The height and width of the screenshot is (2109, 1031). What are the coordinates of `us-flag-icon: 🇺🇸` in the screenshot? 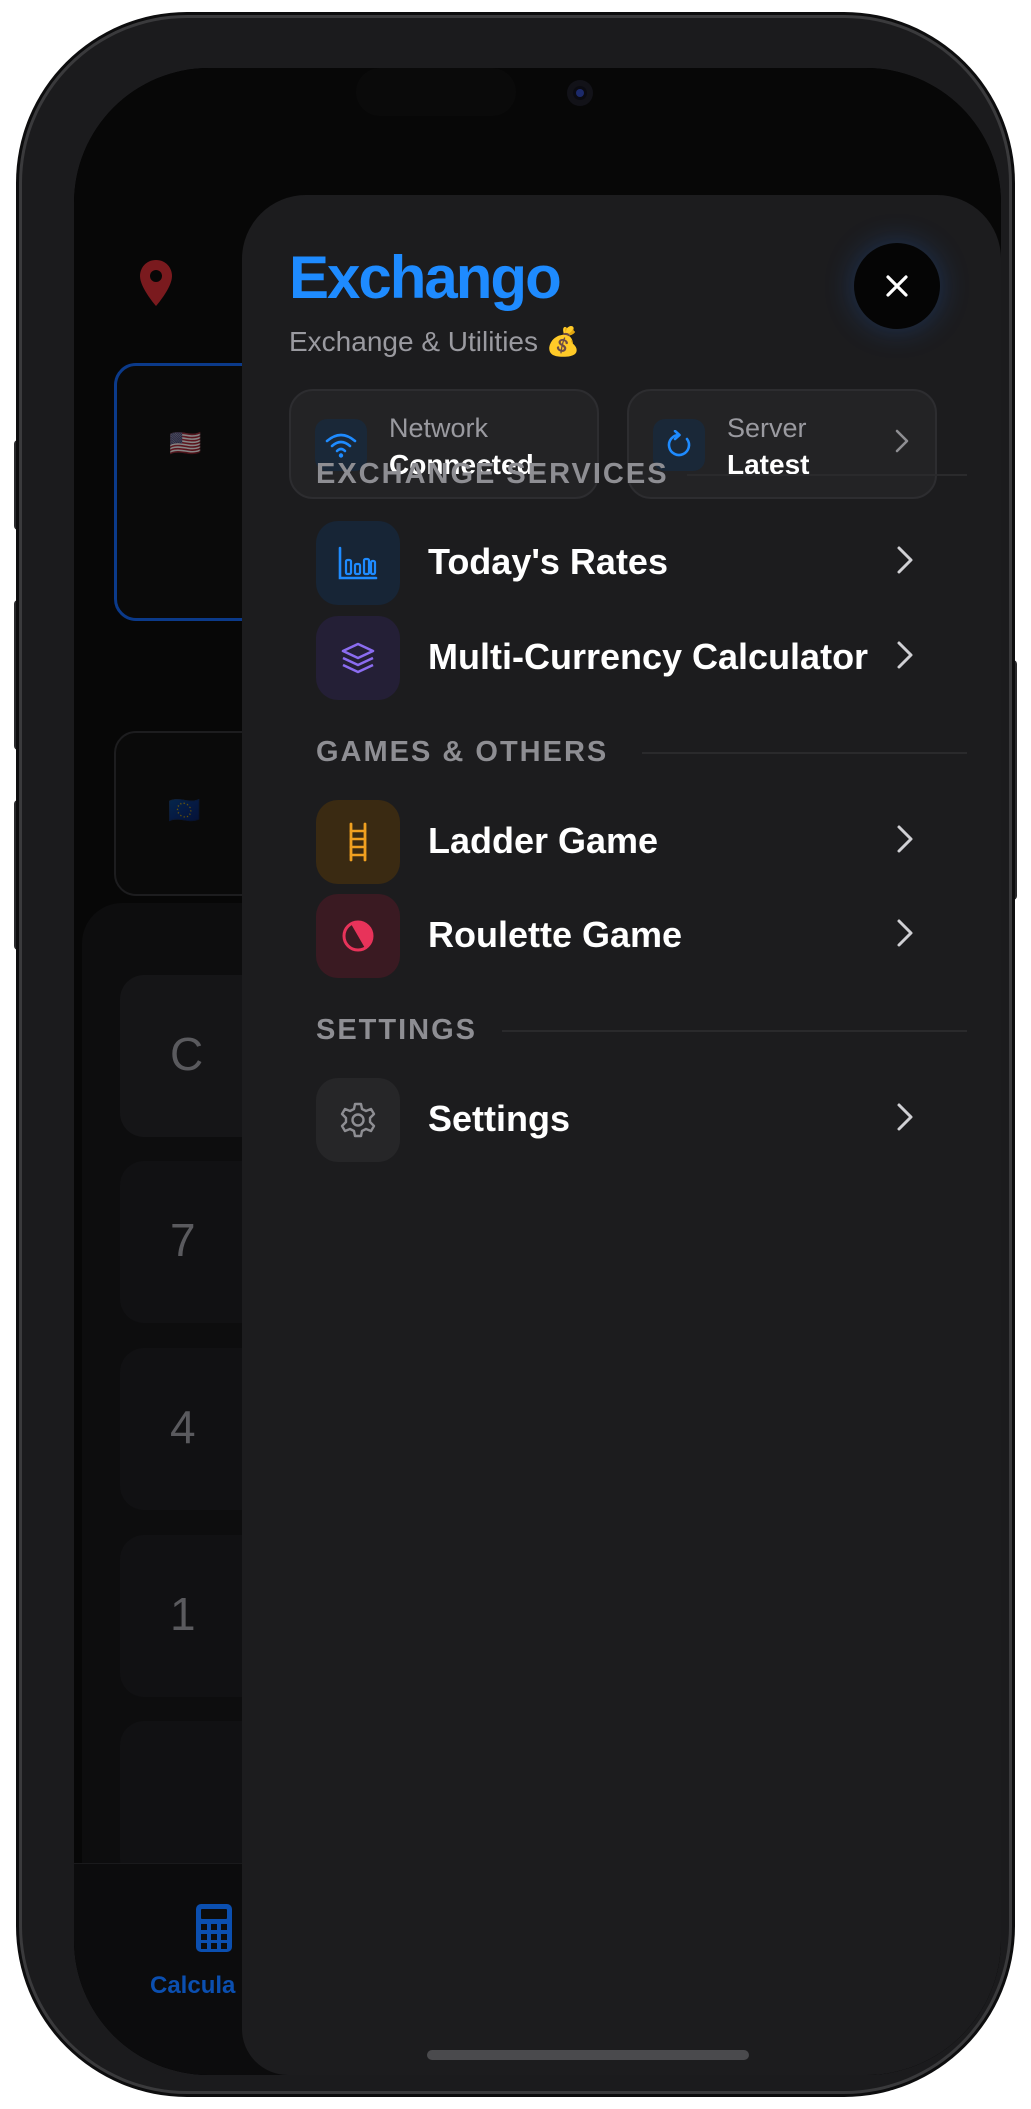 It's located at (185, 443).